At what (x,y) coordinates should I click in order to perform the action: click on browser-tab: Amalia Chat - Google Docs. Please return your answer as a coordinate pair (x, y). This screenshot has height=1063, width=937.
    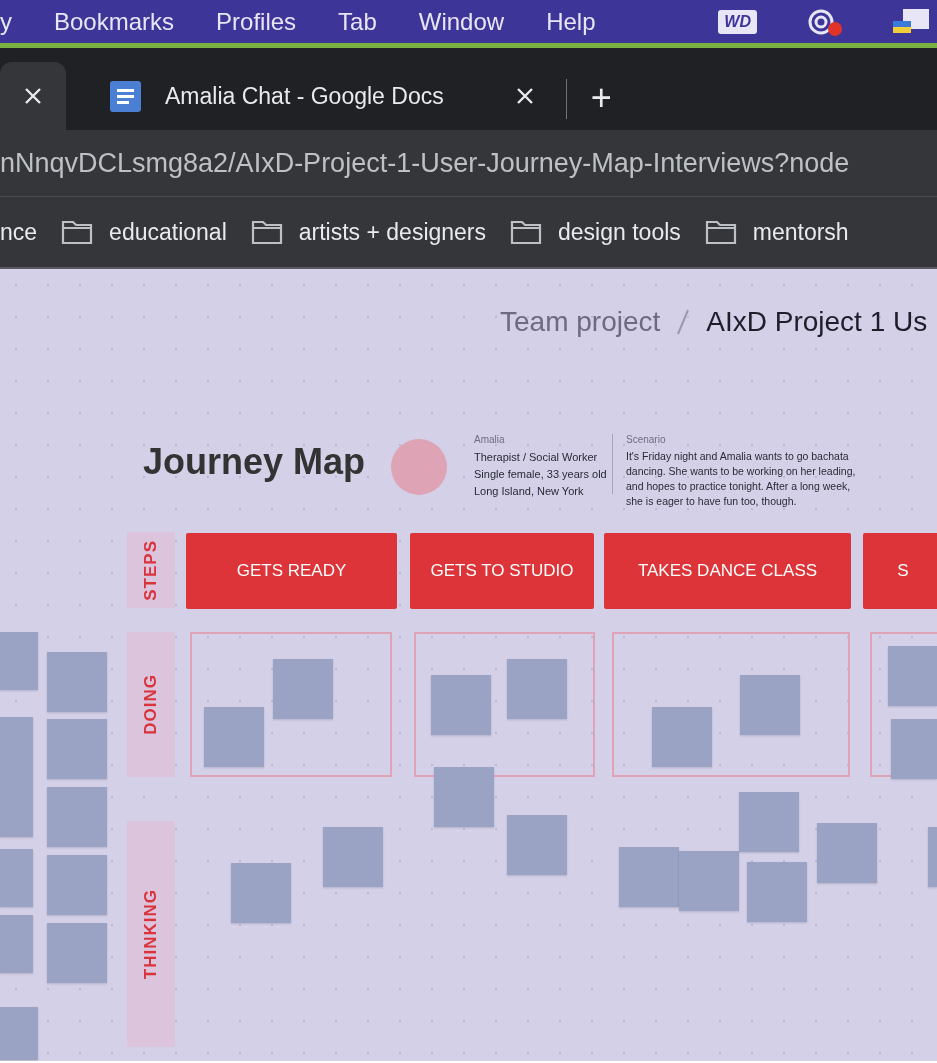
    Looking at the image, I should click on (322, 96).